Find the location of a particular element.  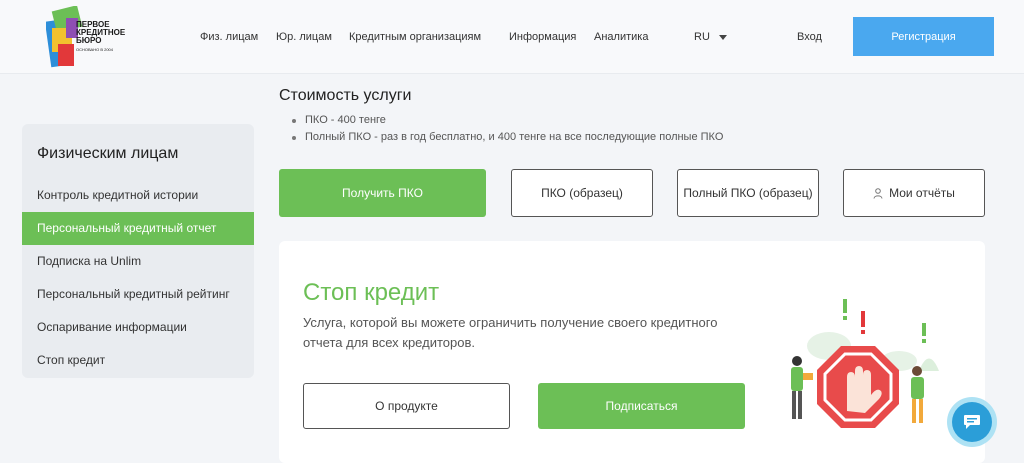

sidebar-item-stop-credit: Стоп кредит is located at coordinates (138, 360).